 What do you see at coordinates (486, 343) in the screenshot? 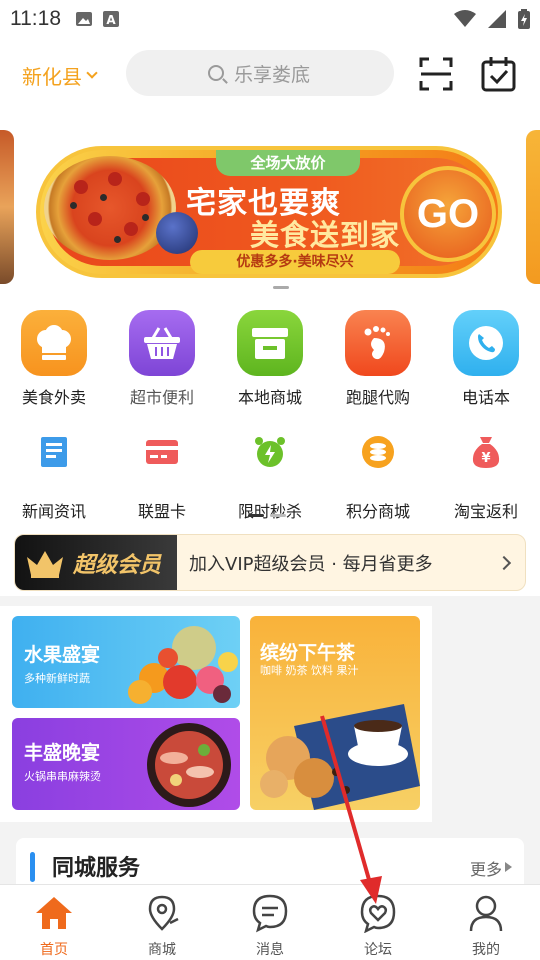
I see `phone-icon` at bounding box center [486, 343].